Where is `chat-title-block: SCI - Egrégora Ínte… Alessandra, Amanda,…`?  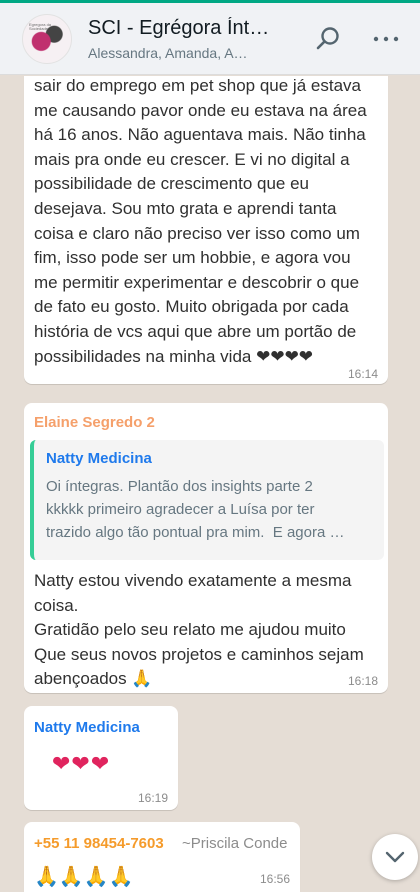
chat-title-block: SCI - Egrégora Ínte… Alessandra, Amanda,… is located at coordinates (183, 39).